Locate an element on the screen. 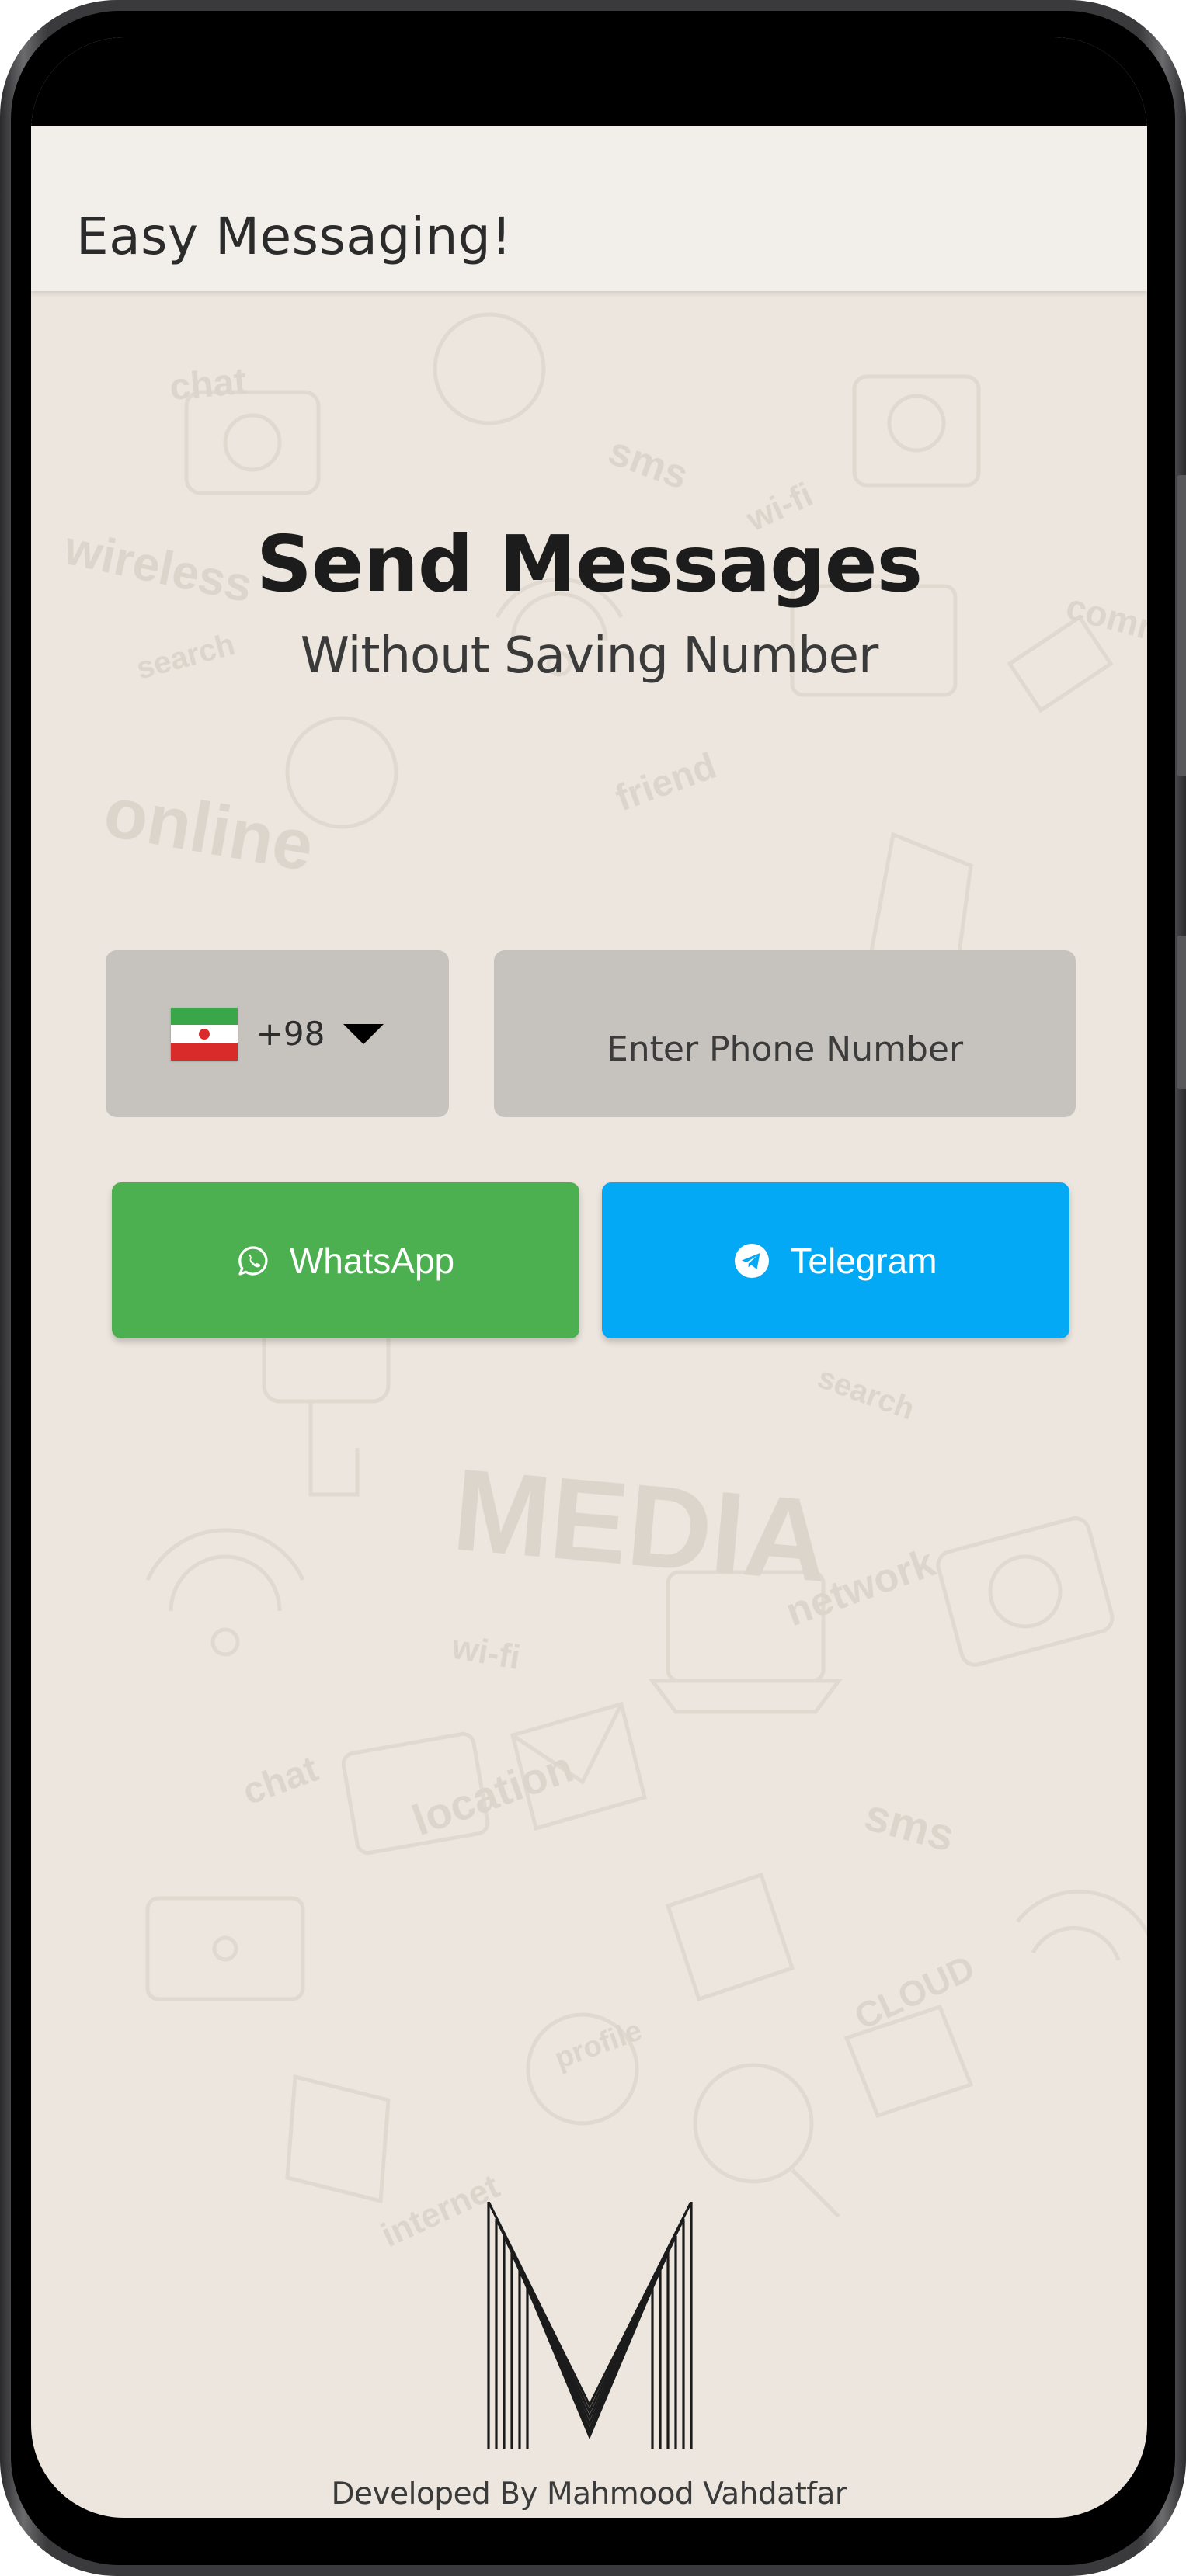 The width and height of the screenshot is (1186, 2576). svg-text: friend is located at coordinates (666, 782).